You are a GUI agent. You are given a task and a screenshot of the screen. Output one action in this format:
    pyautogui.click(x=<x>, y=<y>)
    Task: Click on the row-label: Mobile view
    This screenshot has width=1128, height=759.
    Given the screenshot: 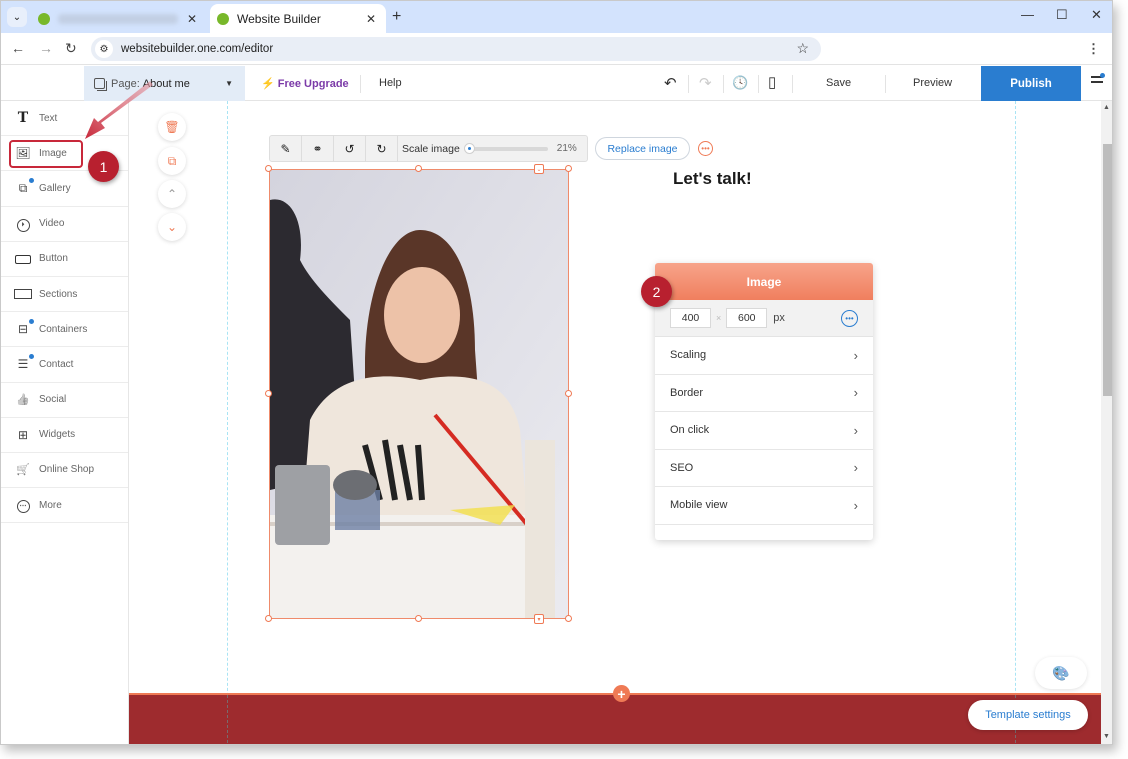 What is the action you would take?
    pyautogui.click(x=699, y=505)
    